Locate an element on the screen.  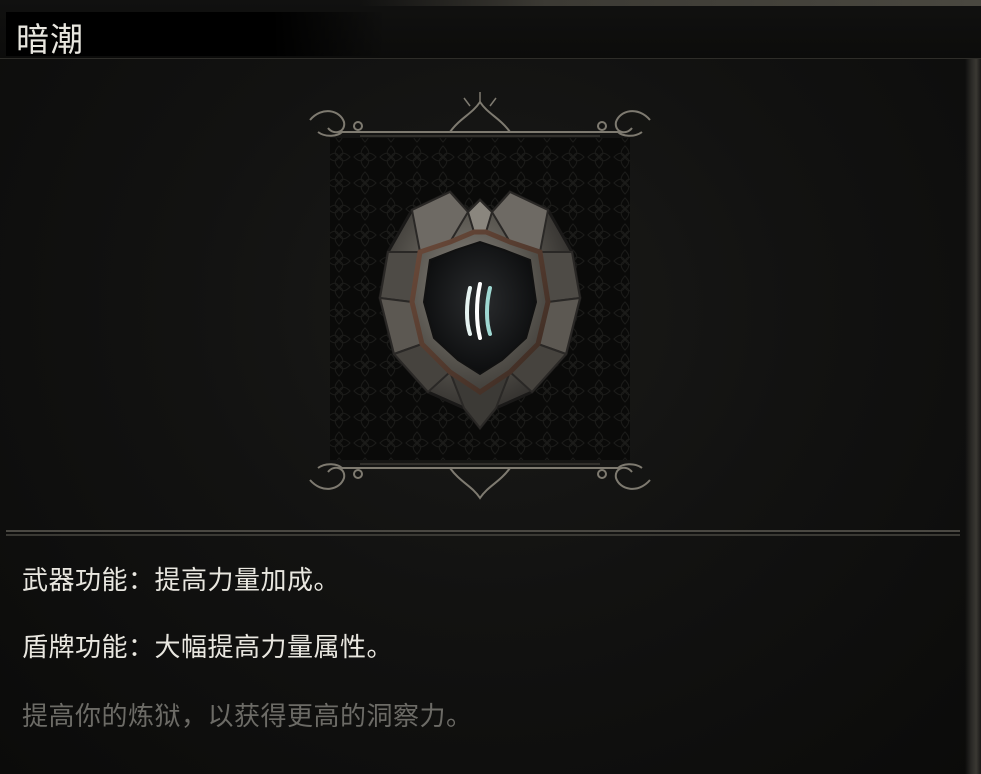
section-divider is located at coordinates (483, 533).